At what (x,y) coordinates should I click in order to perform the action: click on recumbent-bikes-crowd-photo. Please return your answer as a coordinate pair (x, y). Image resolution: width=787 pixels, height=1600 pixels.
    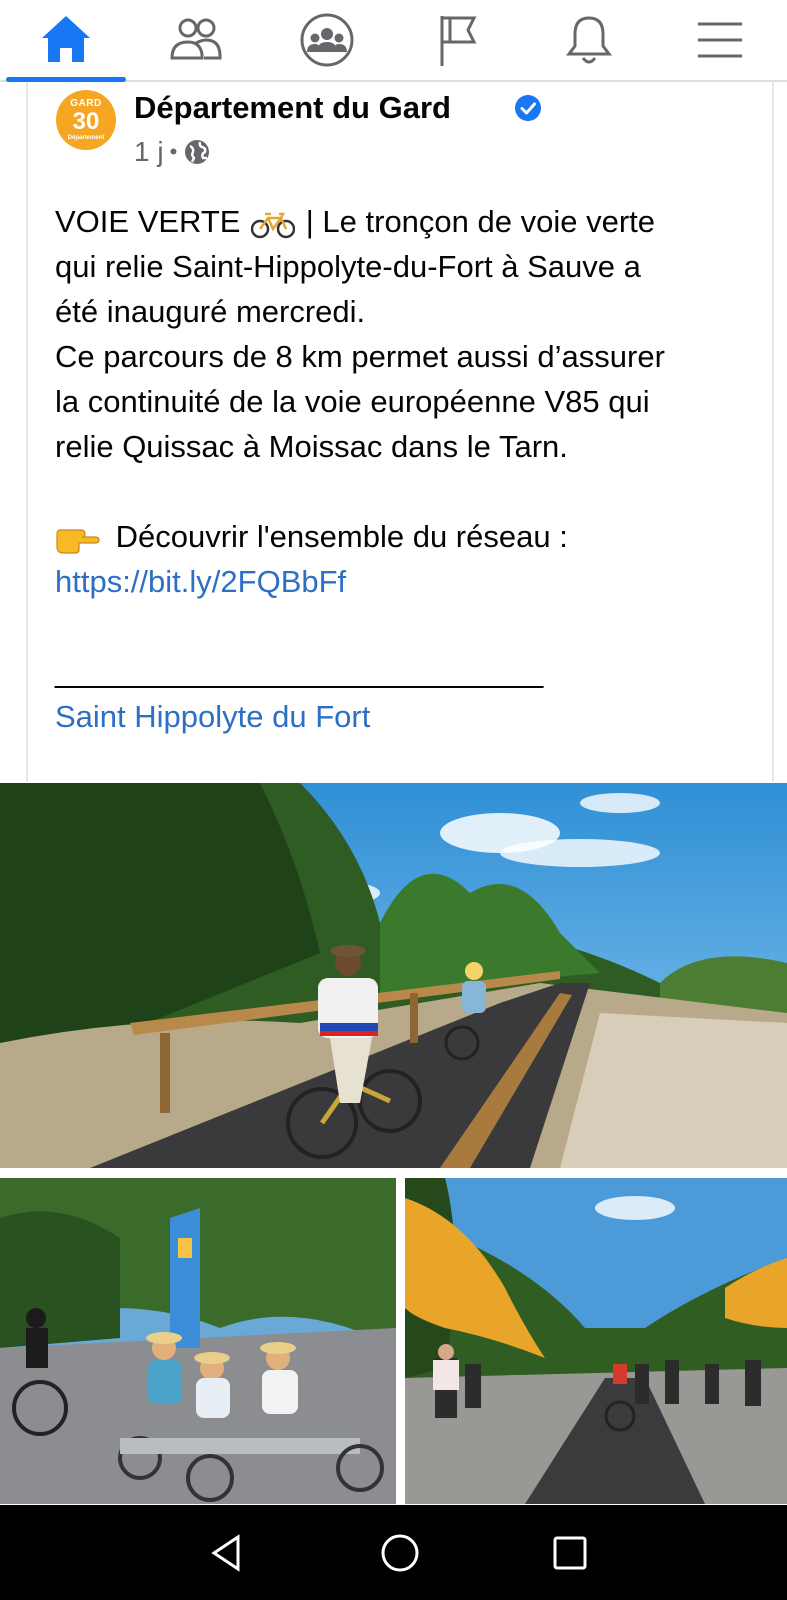
    Looking at the image, I should click on (198, 1341).